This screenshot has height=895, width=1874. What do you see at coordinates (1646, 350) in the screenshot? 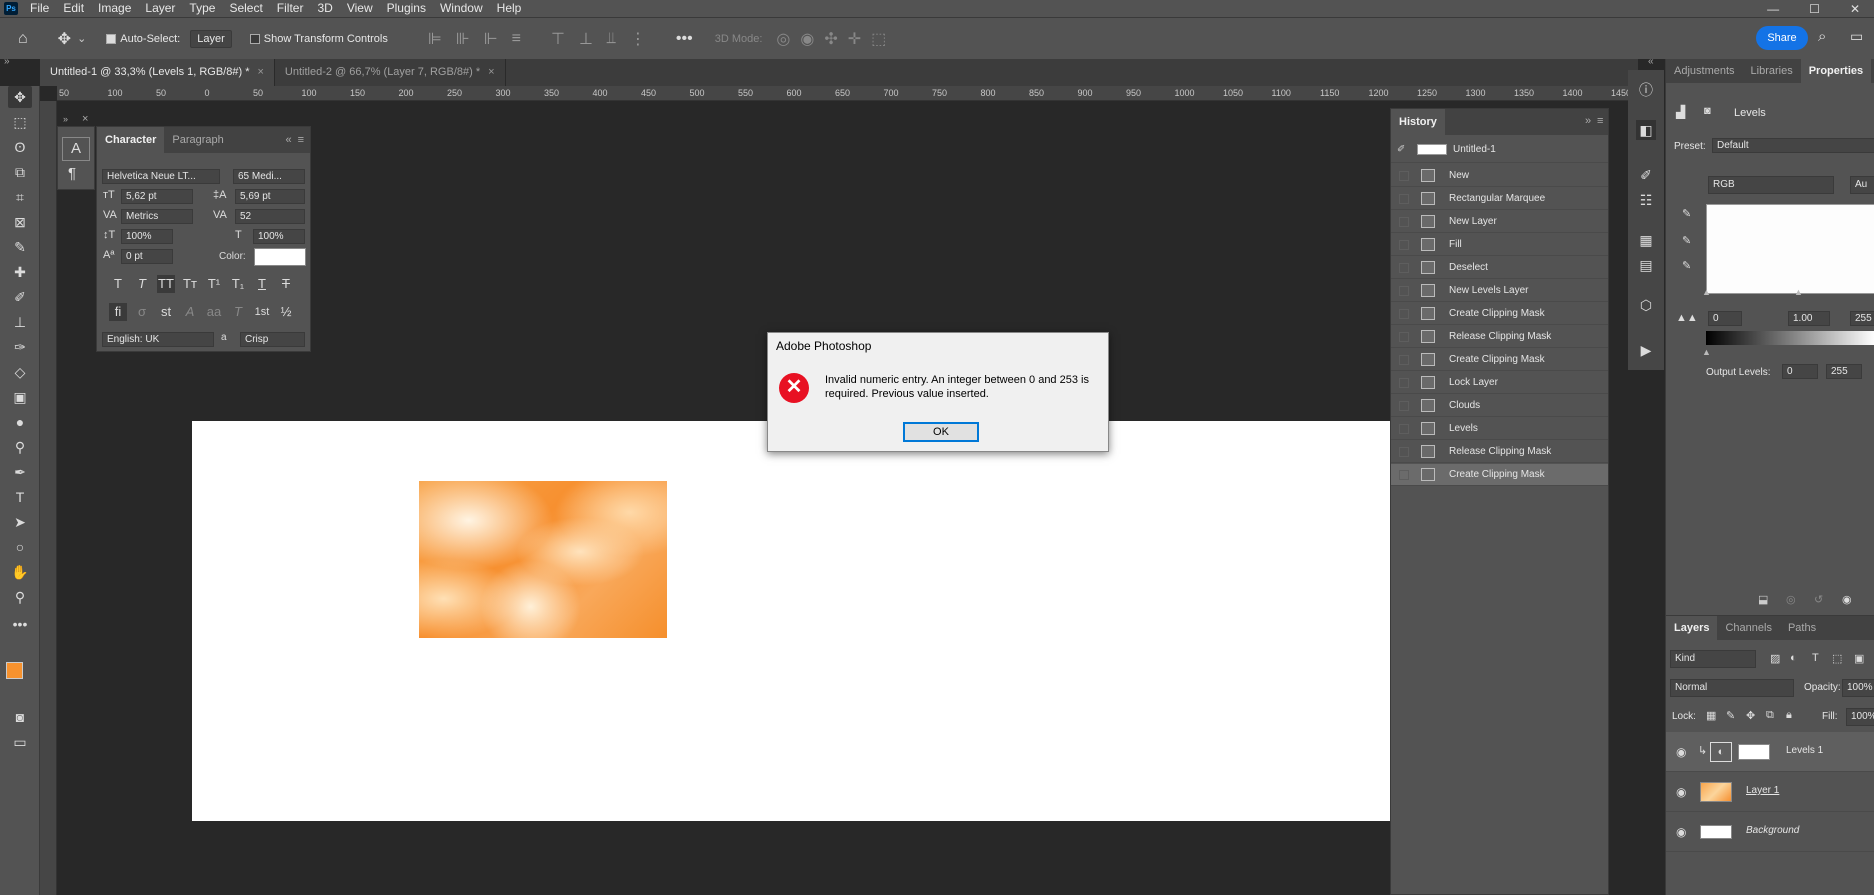
I see `actions-play-icon: ▶` at bounding box center [1646, 350].